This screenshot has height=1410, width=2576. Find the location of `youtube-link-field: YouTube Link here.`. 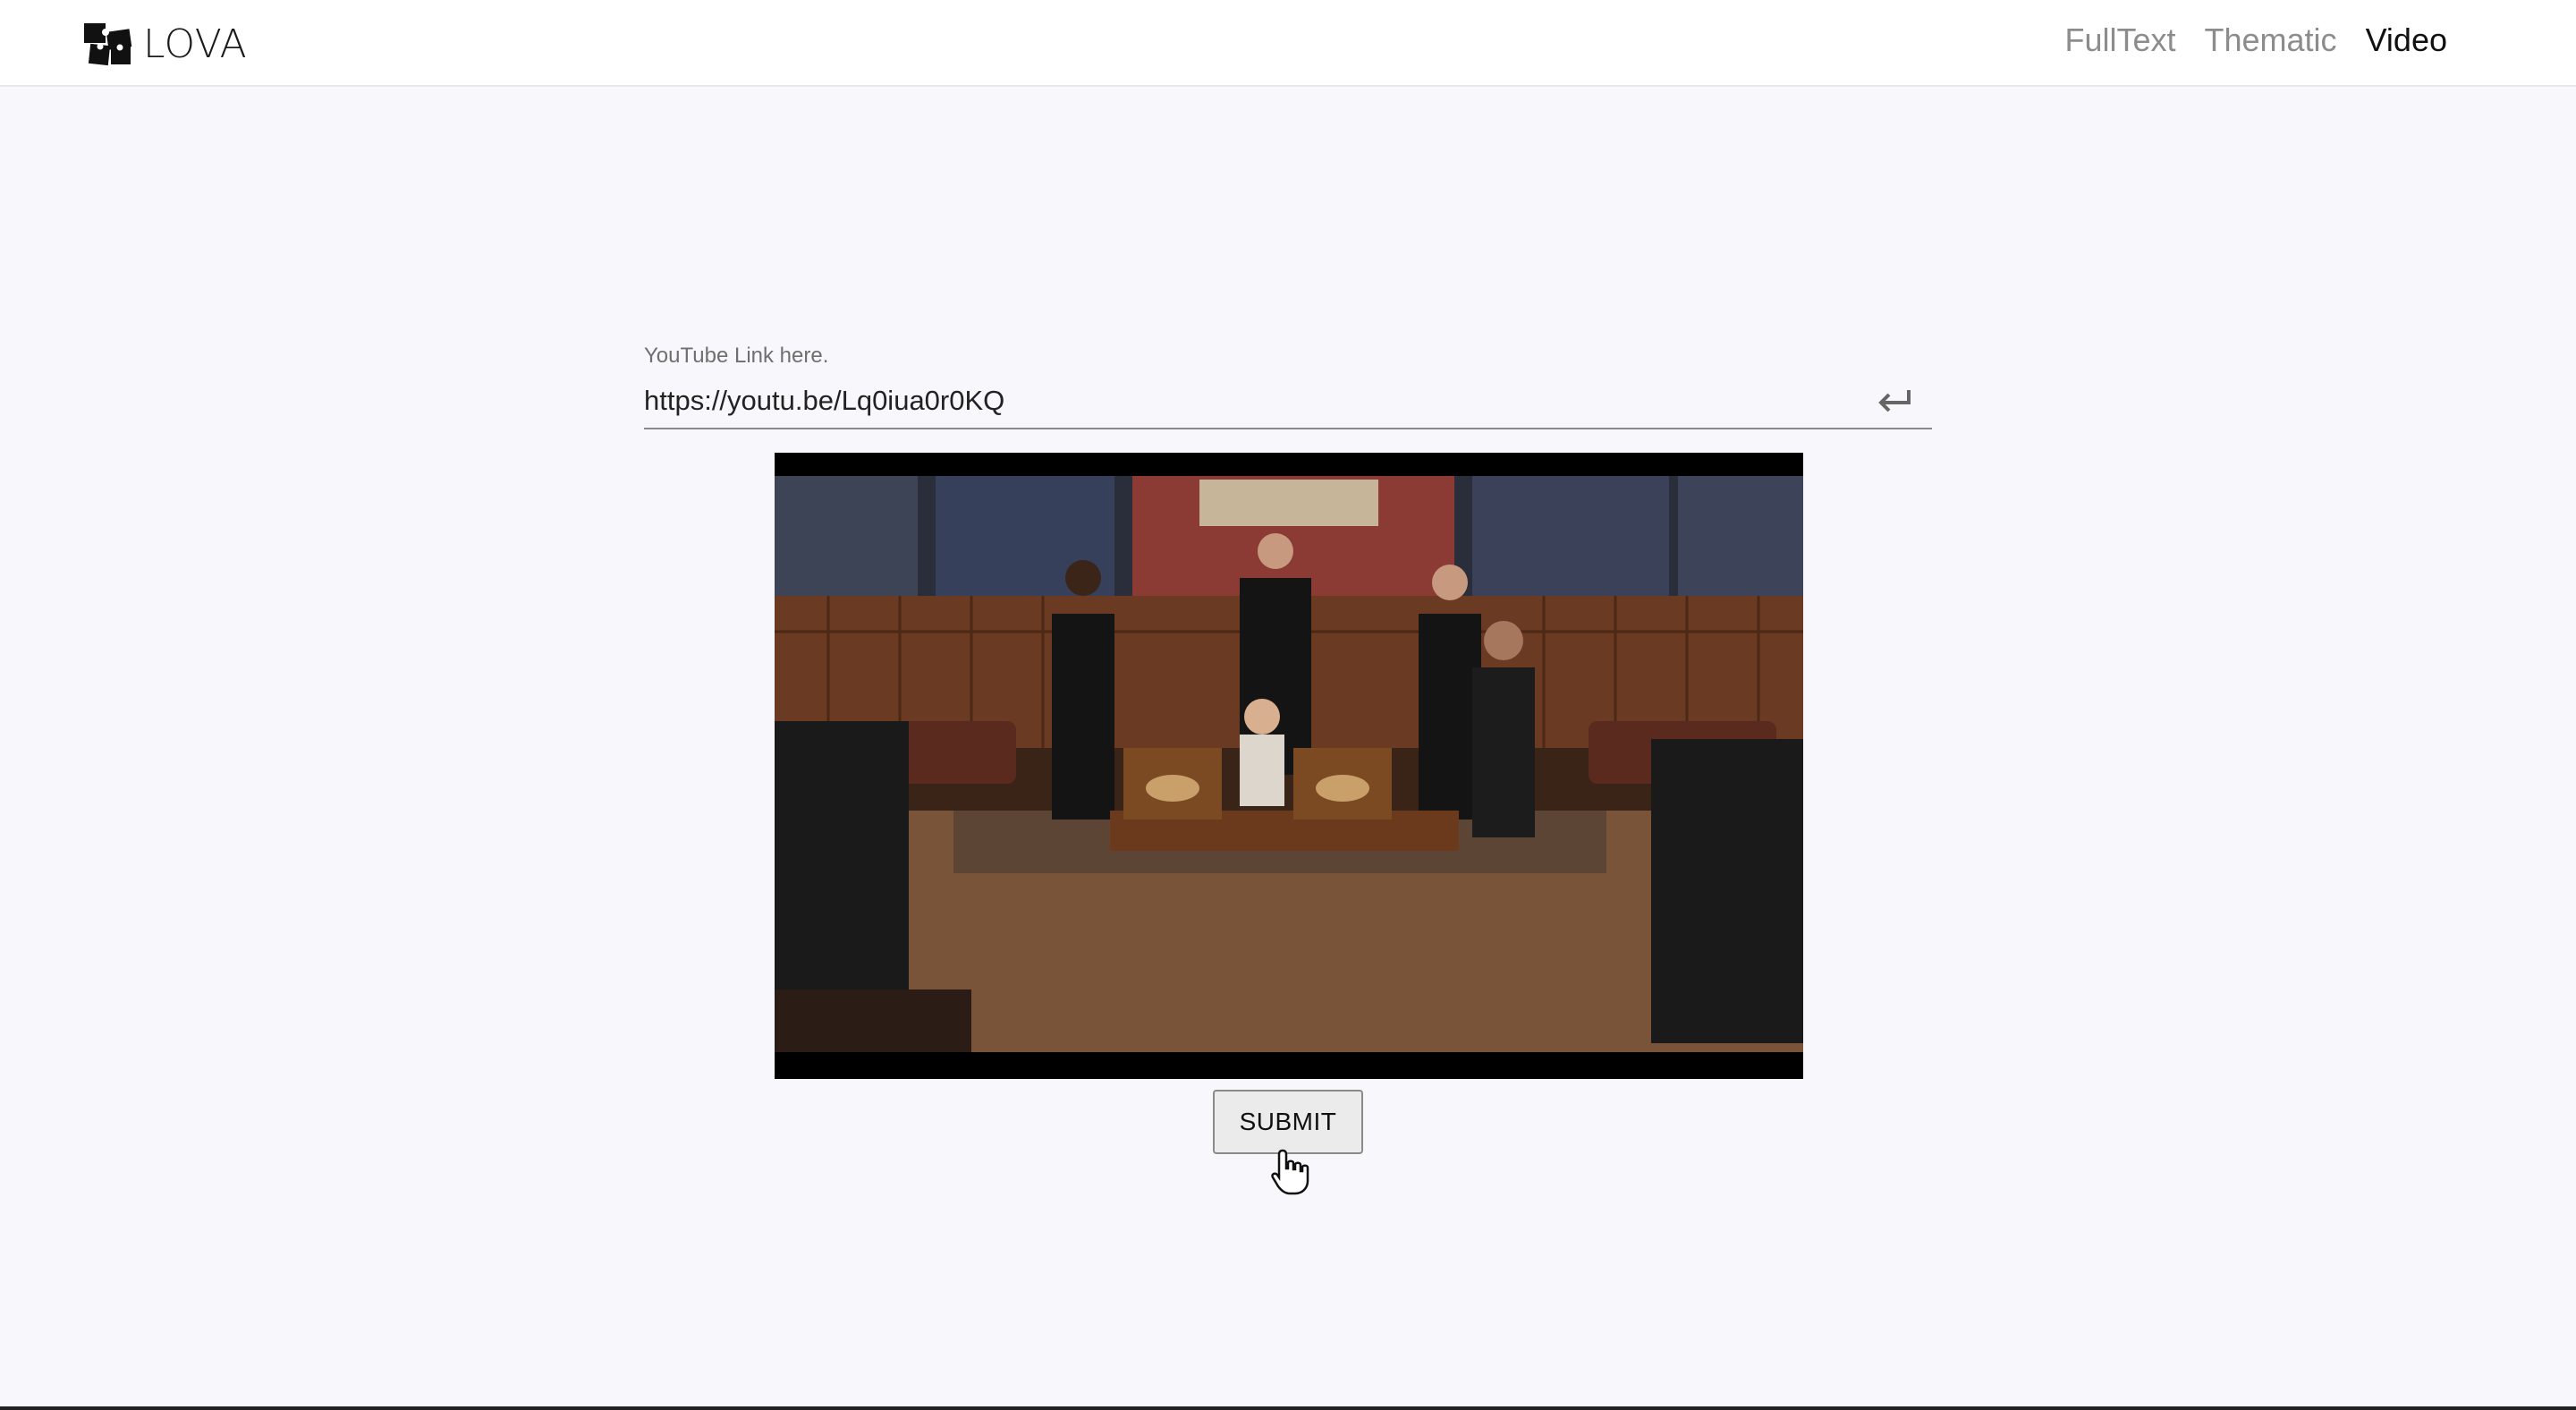

youtube-link-field: YouTube Link here. is located at coordinates (1288, 386).